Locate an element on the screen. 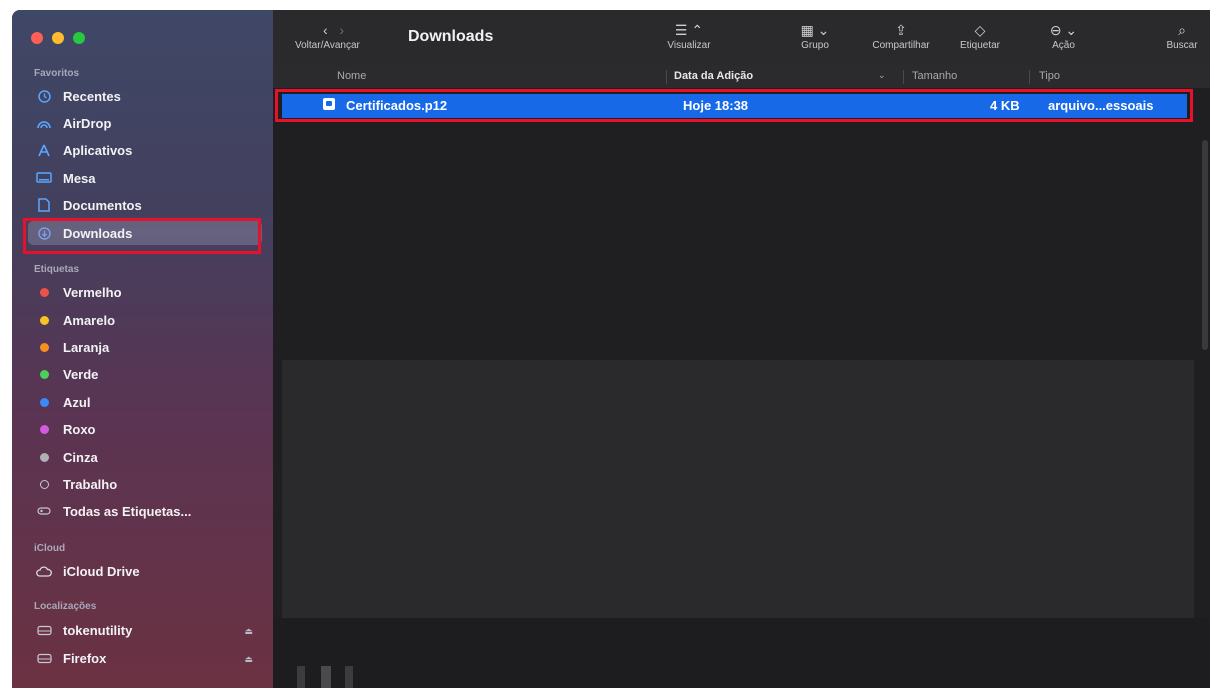 The width and height of the screenshot is (1210, 688). sort-chevron-icon: ⌄ is located at coordinates (882, 75).